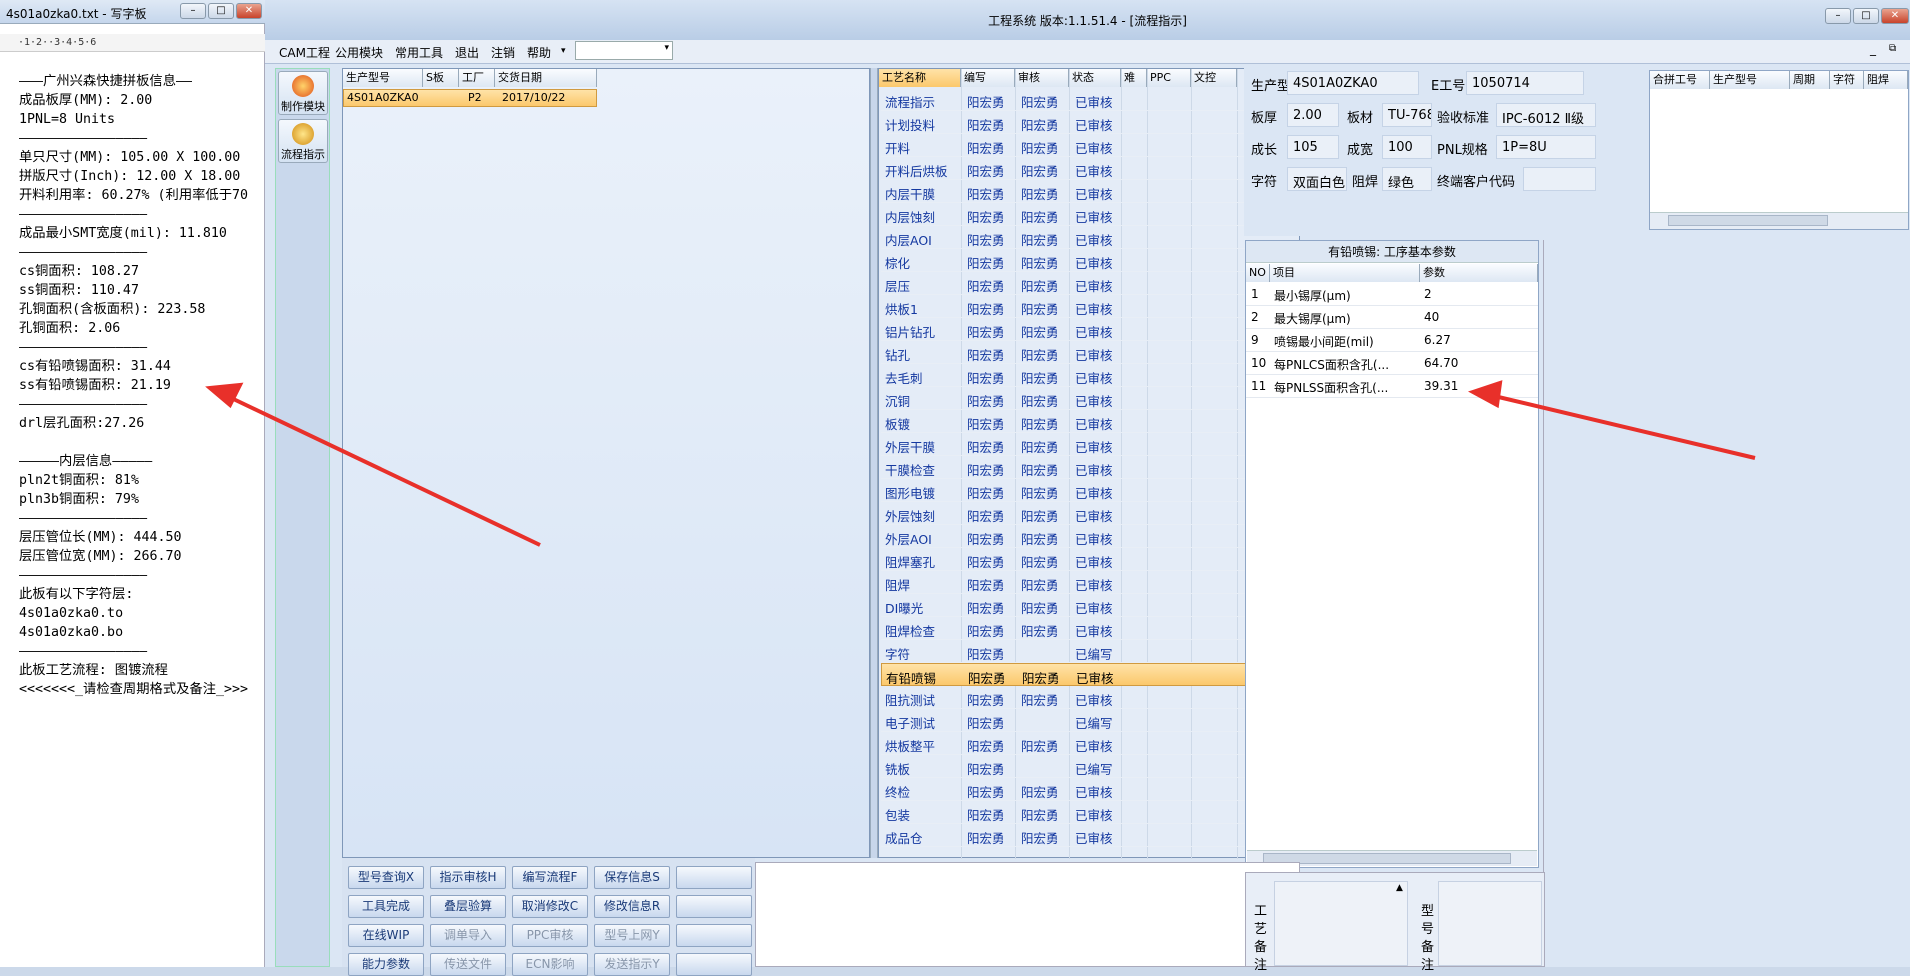  Describe the element at coordinates (382, 470) in the screenshot. I see `arrow-left-line` at that location.